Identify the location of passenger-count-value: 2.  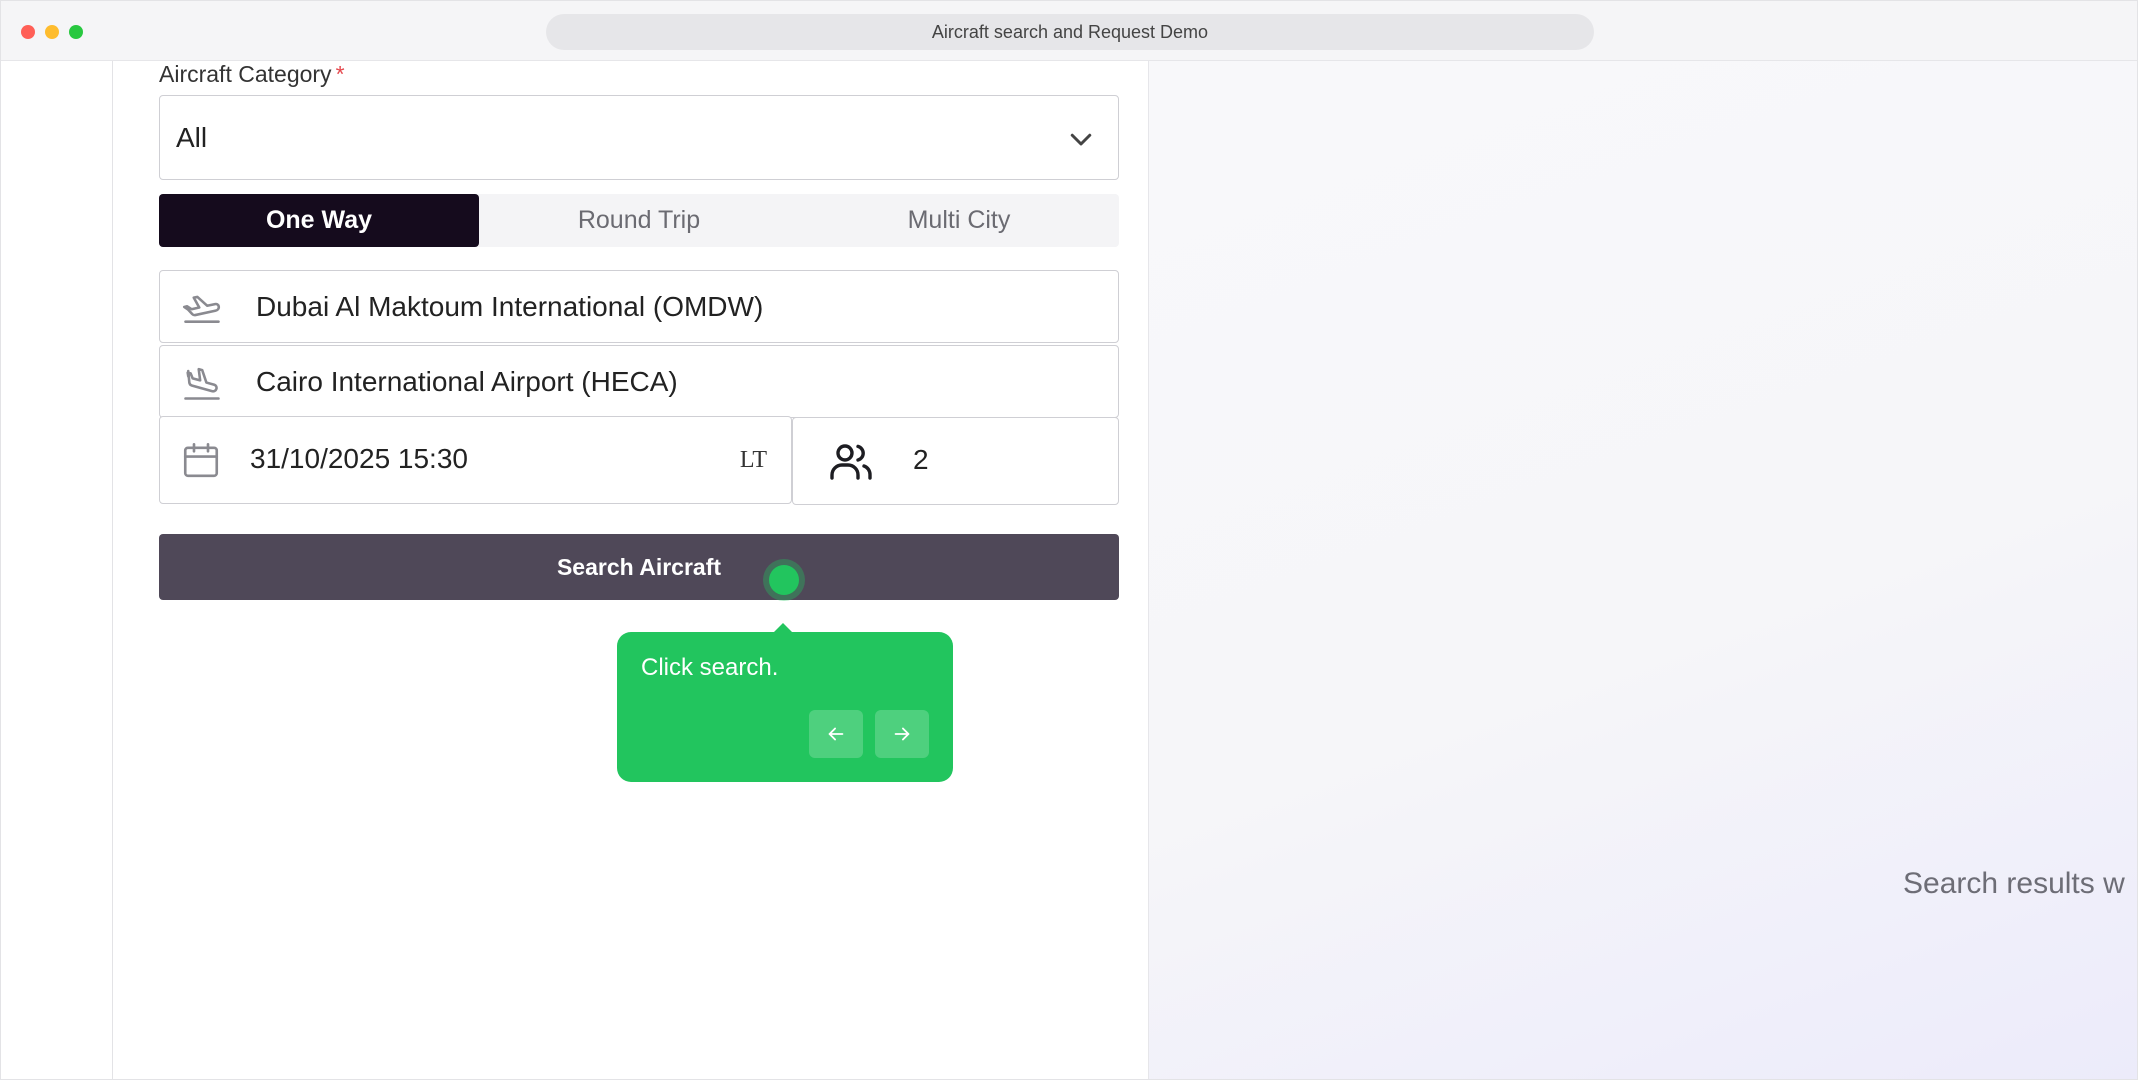
(921, 459).